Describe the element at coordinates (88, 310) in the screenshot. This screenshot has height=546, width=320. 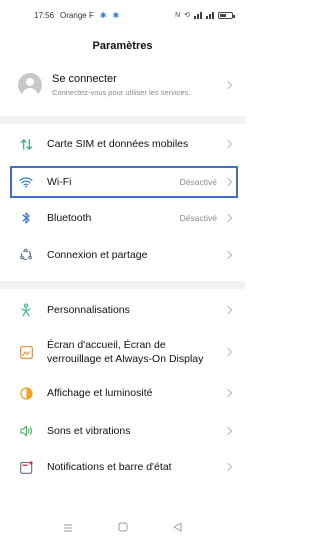
I see `settings-item-label: Personnalisations` at that location.